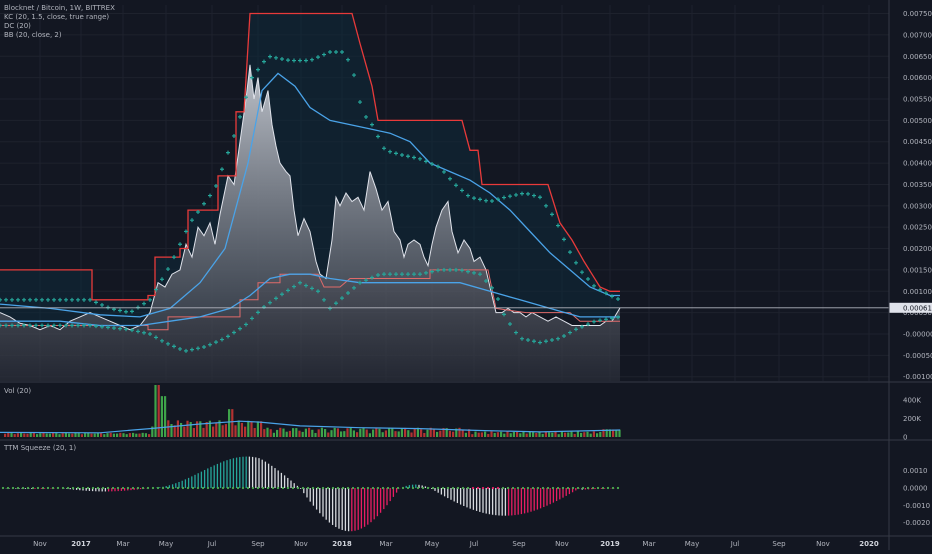  I want to click on symbol-title: Blocknet / Bitcoin, 1W, BITTREX, so click(59, 8).